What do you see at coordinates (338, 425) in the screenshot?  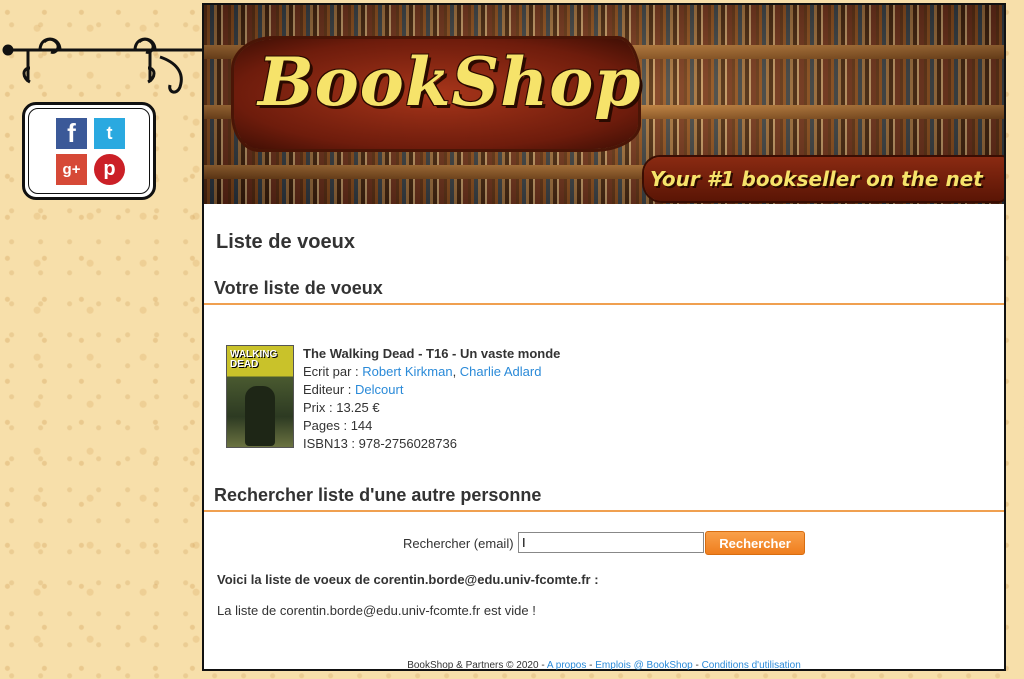 I see `book-pages: Pages : 144` at bounding box center [338, 425].